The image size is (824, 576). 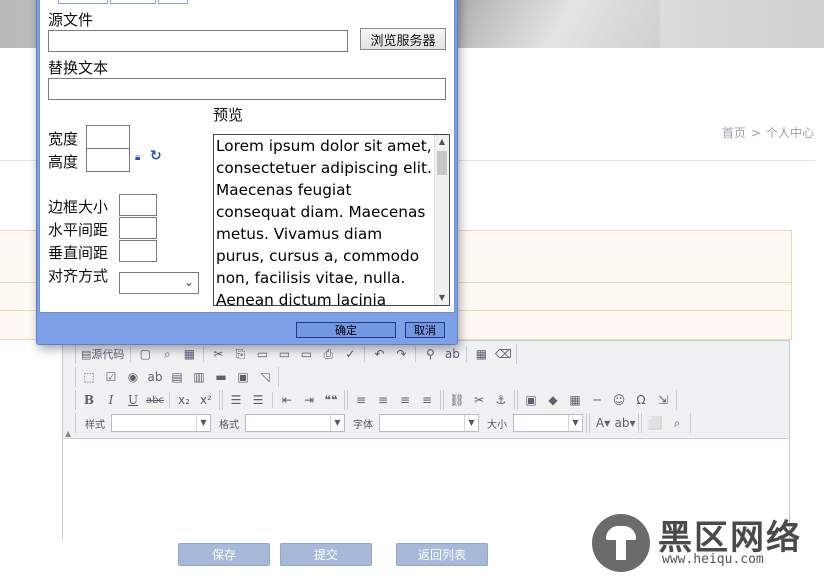 I want to click on align-label: 对齐方式, so click(x=78, y=276).